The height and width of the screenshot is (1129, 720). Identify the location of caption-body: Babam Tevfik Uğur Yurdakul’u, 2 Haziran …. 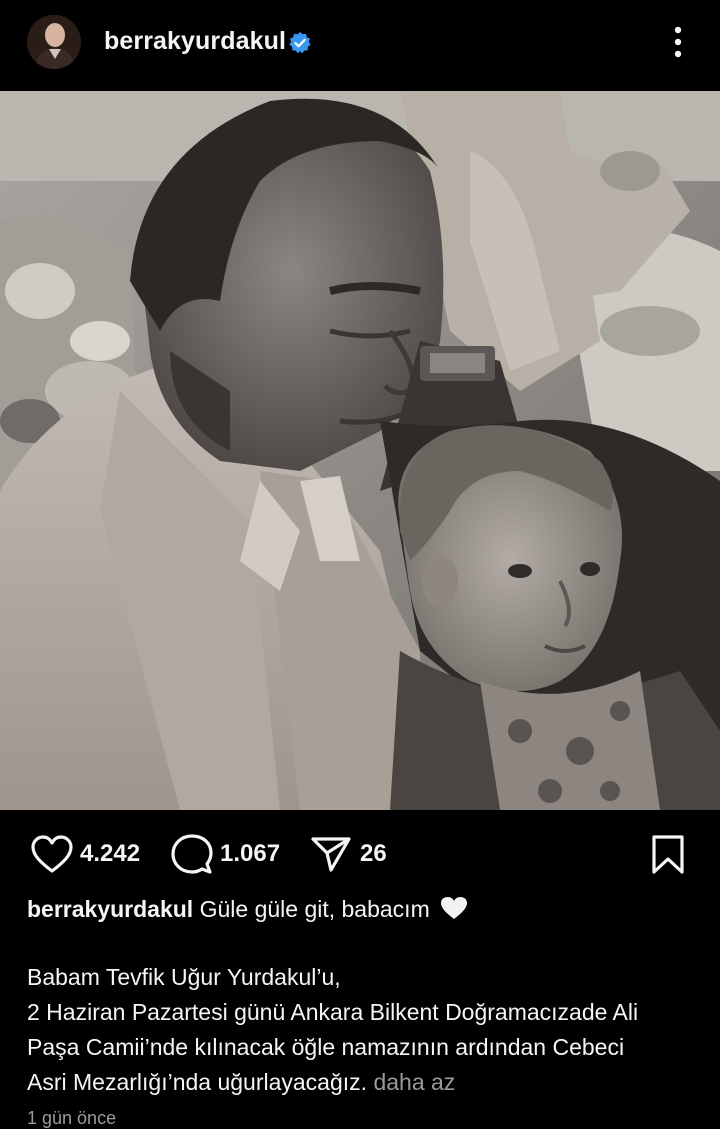
(372, 1030).